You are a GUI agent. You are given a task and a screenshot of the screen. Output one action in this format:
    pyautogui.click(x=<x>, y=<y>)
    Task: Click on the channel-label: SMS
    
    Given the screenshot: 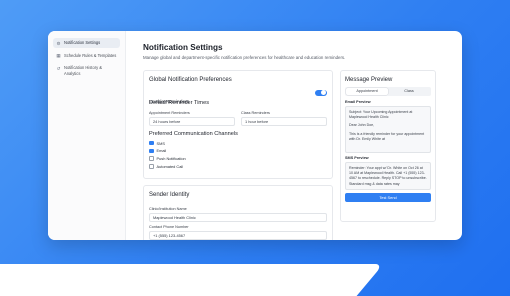 What is the action you would take?
    pyautogui.click(x=160, y=143)
    